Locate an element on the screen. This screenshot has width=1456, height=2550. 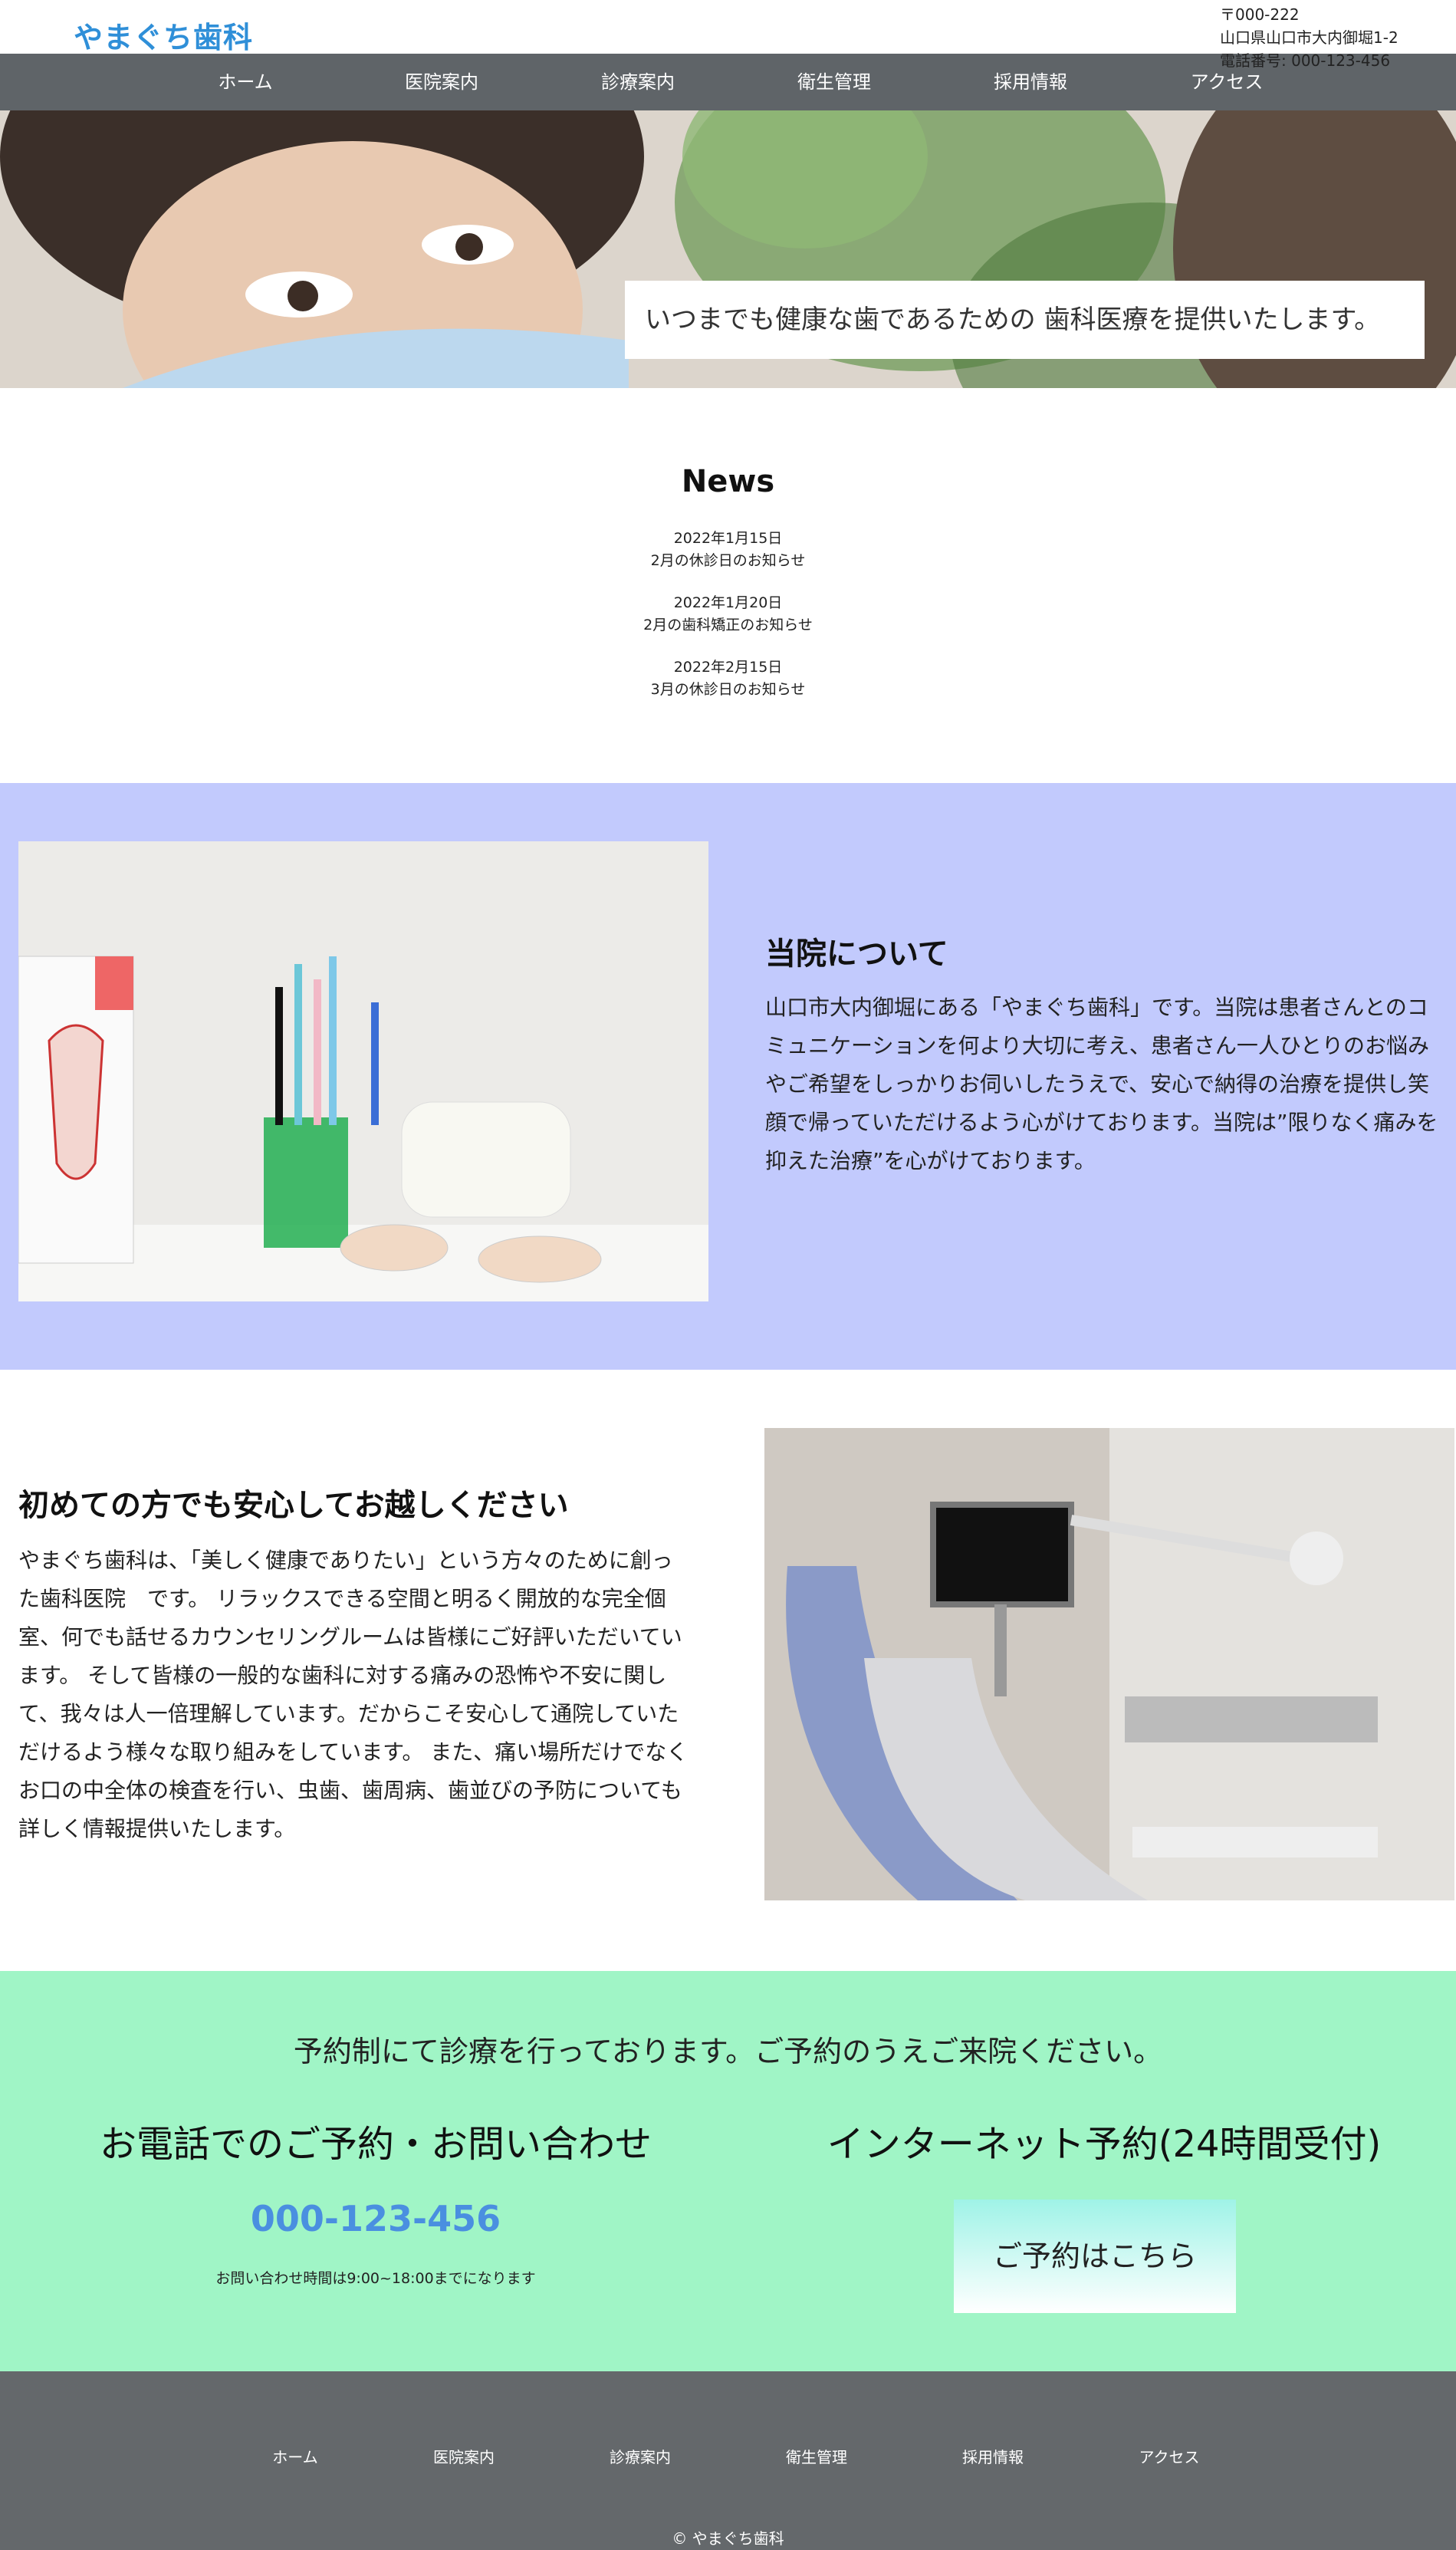
phone-reservation-heading: お電話でのご予約・お問い合わせ is located at coordinates (375, 2144).